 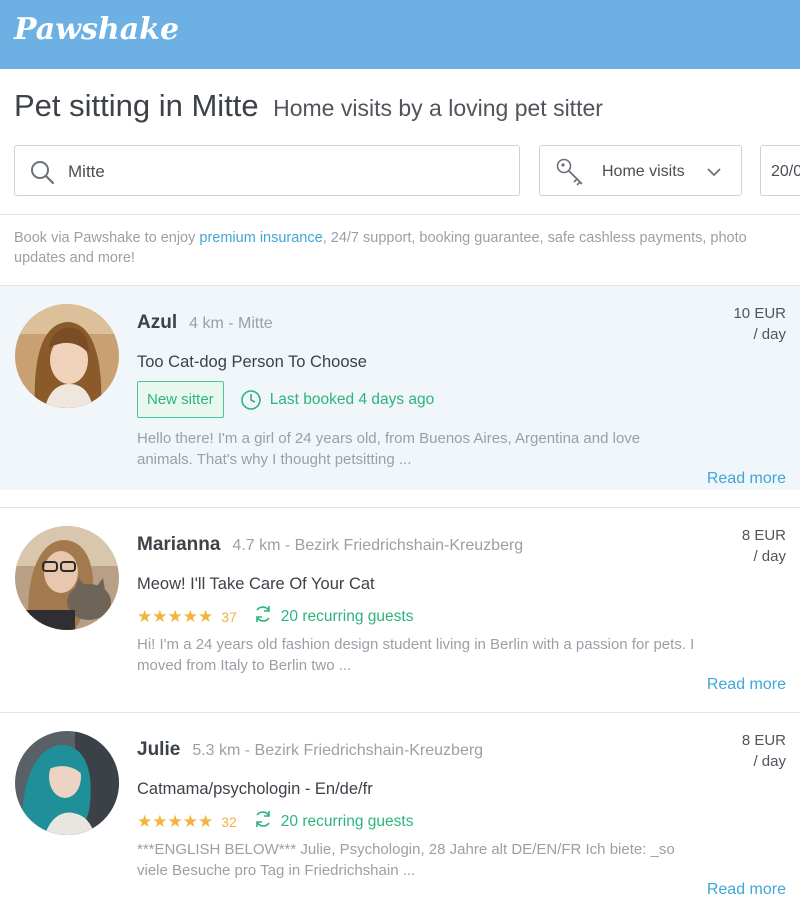 What do you see at coordinates (229, 821) in the screenshot?
I see `review-count: 32` at bounding box center [229, 821].